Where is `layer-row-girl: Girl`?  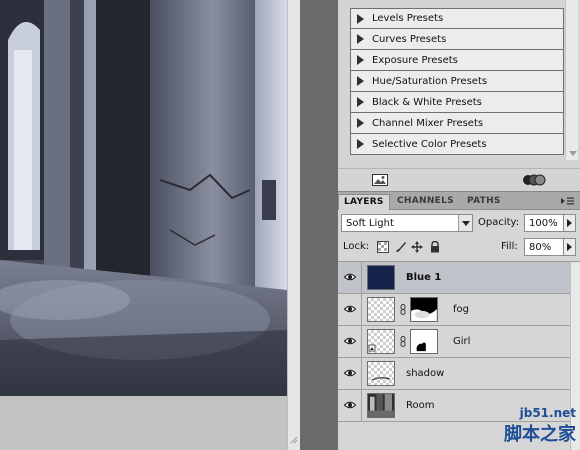
layer-row-girl: Girl is located at coordinates (459, 342).